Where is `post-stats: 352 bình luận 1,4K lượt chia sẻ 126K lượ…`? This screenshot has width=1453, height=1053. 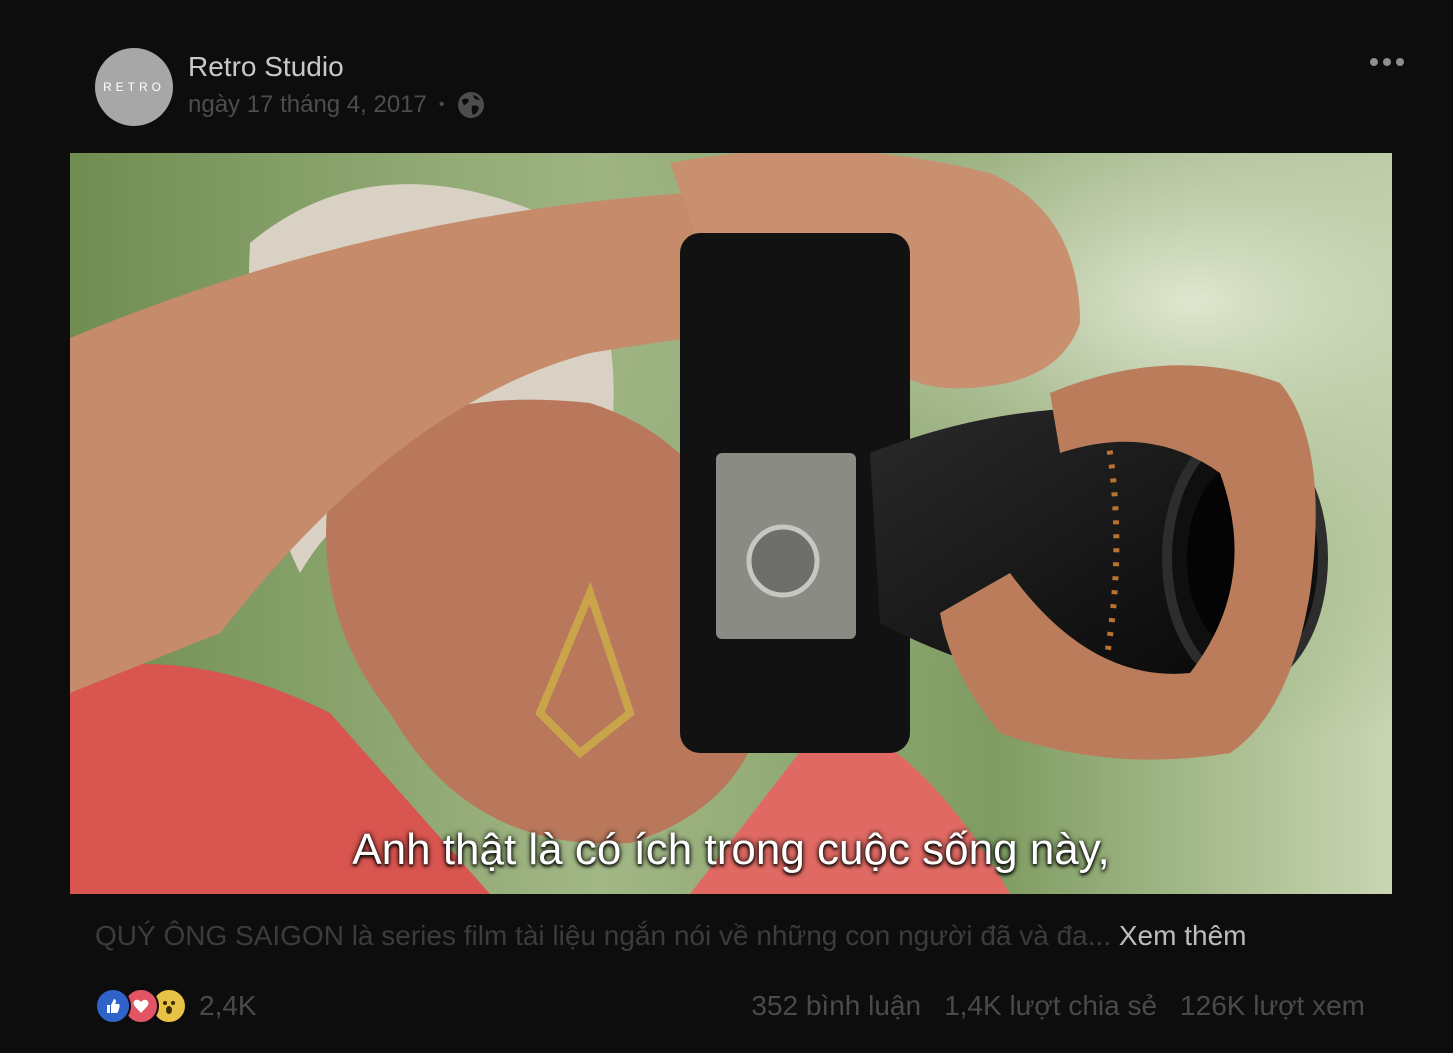
post-stats: 352 bình luận 1,4K lượt chia sẻ 126K lượ… is located at coordinates (1058, 1006).